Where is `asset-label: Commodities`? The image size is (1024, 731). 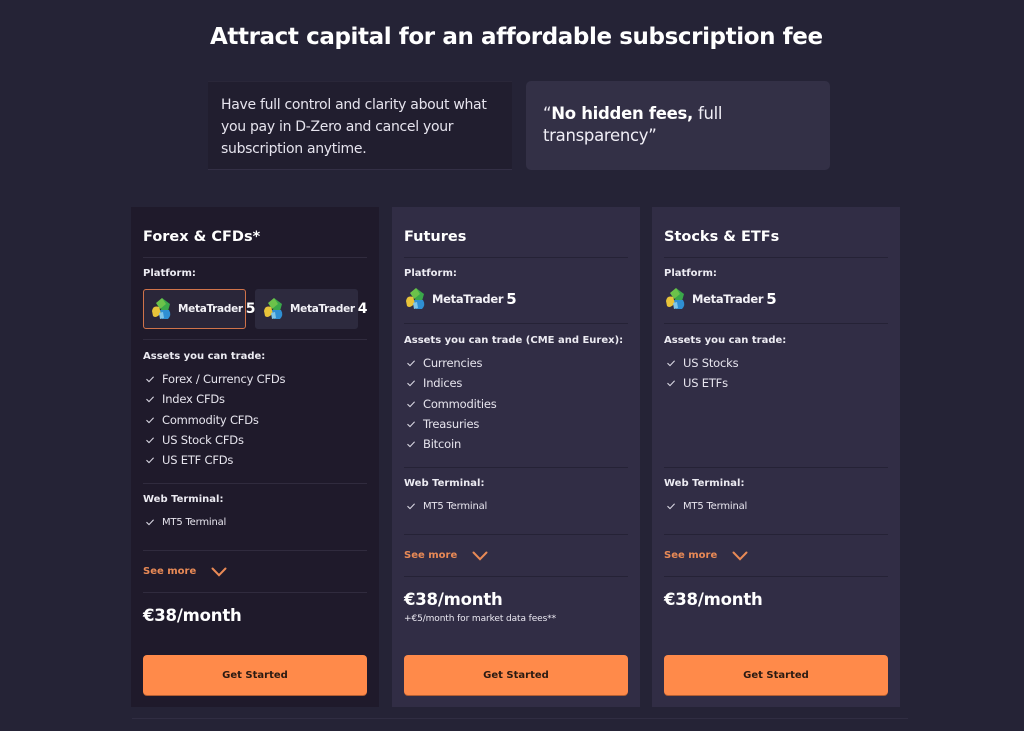
asset-label: Commodities is located at coordinates (460, 403).